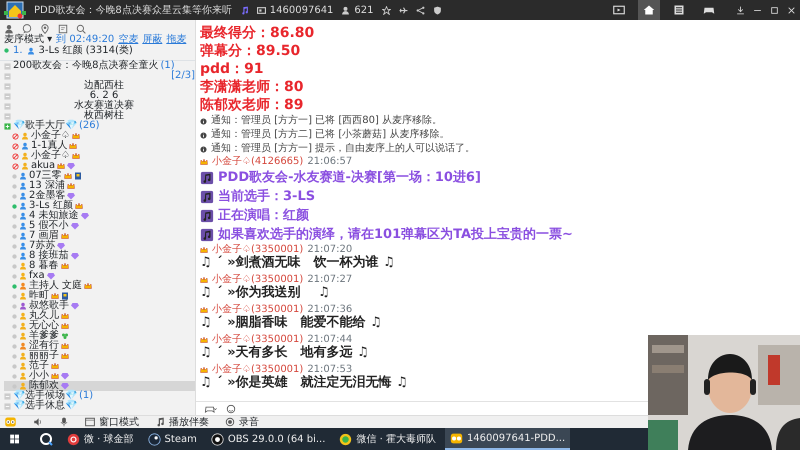 The image size is (800, 450). Describe the element at coordinates (45, 29) in the screenshot. I see `pin-icon` at that location.